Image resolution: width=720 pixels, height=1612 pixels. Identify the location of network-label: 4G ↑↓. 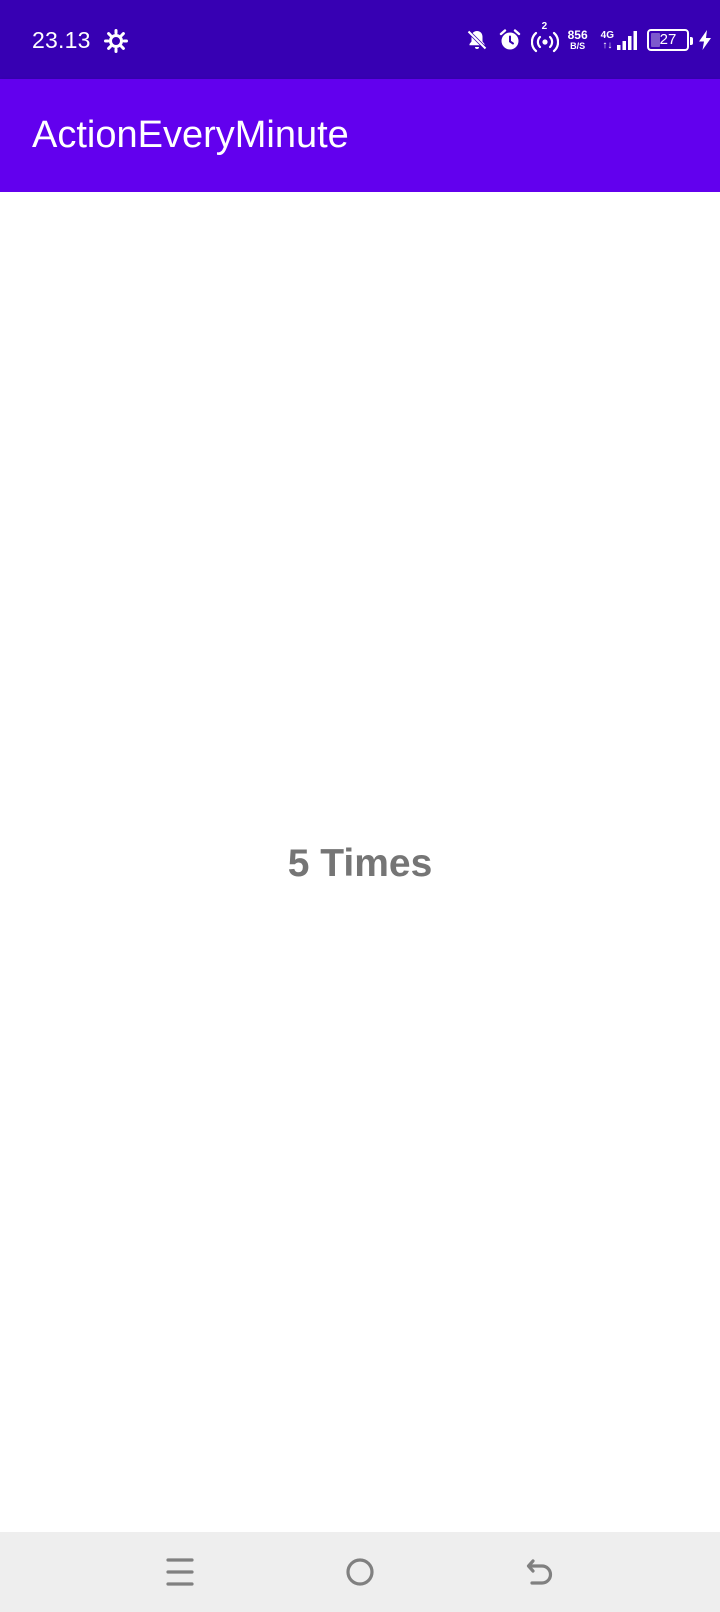
(607, 41).